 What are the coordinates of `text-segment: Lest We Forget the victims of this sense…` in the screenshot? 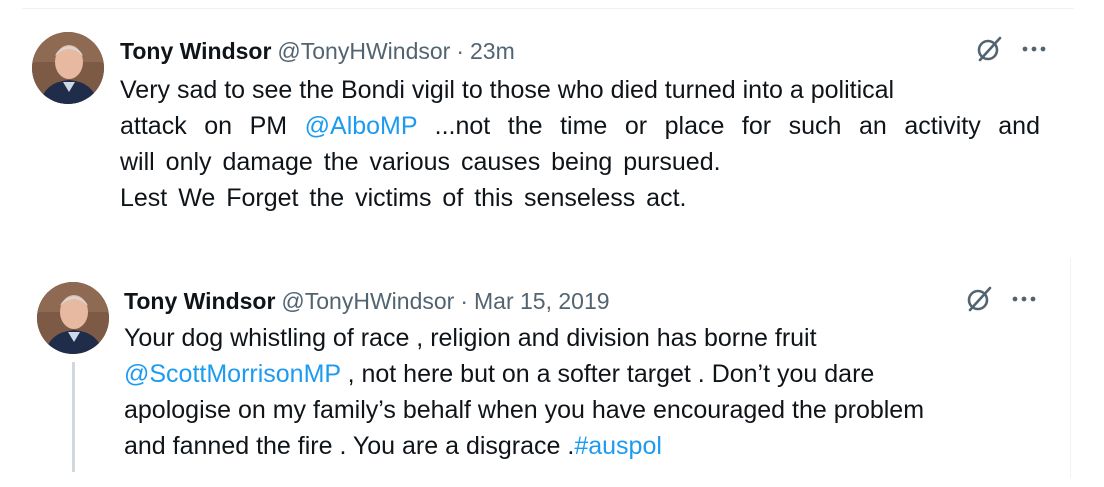 It's located at (403, 198).